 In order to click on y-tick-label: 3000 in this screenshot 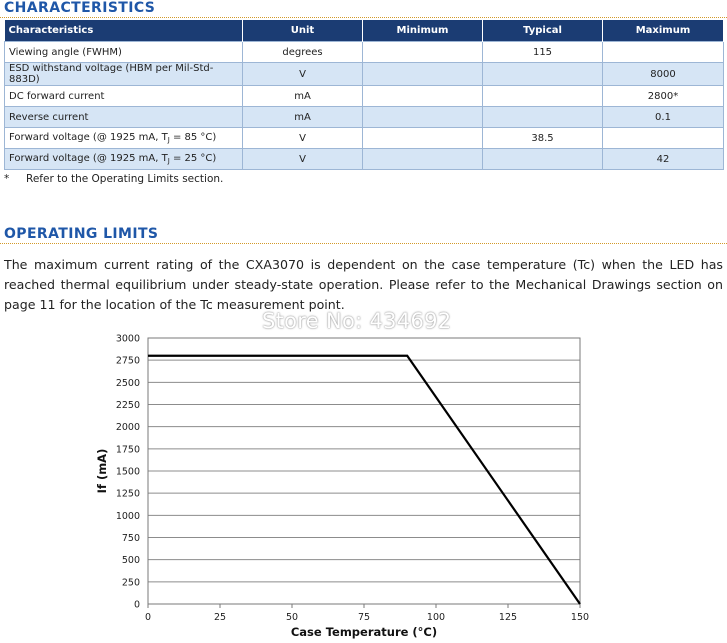, I will do `click(128, 339)`.